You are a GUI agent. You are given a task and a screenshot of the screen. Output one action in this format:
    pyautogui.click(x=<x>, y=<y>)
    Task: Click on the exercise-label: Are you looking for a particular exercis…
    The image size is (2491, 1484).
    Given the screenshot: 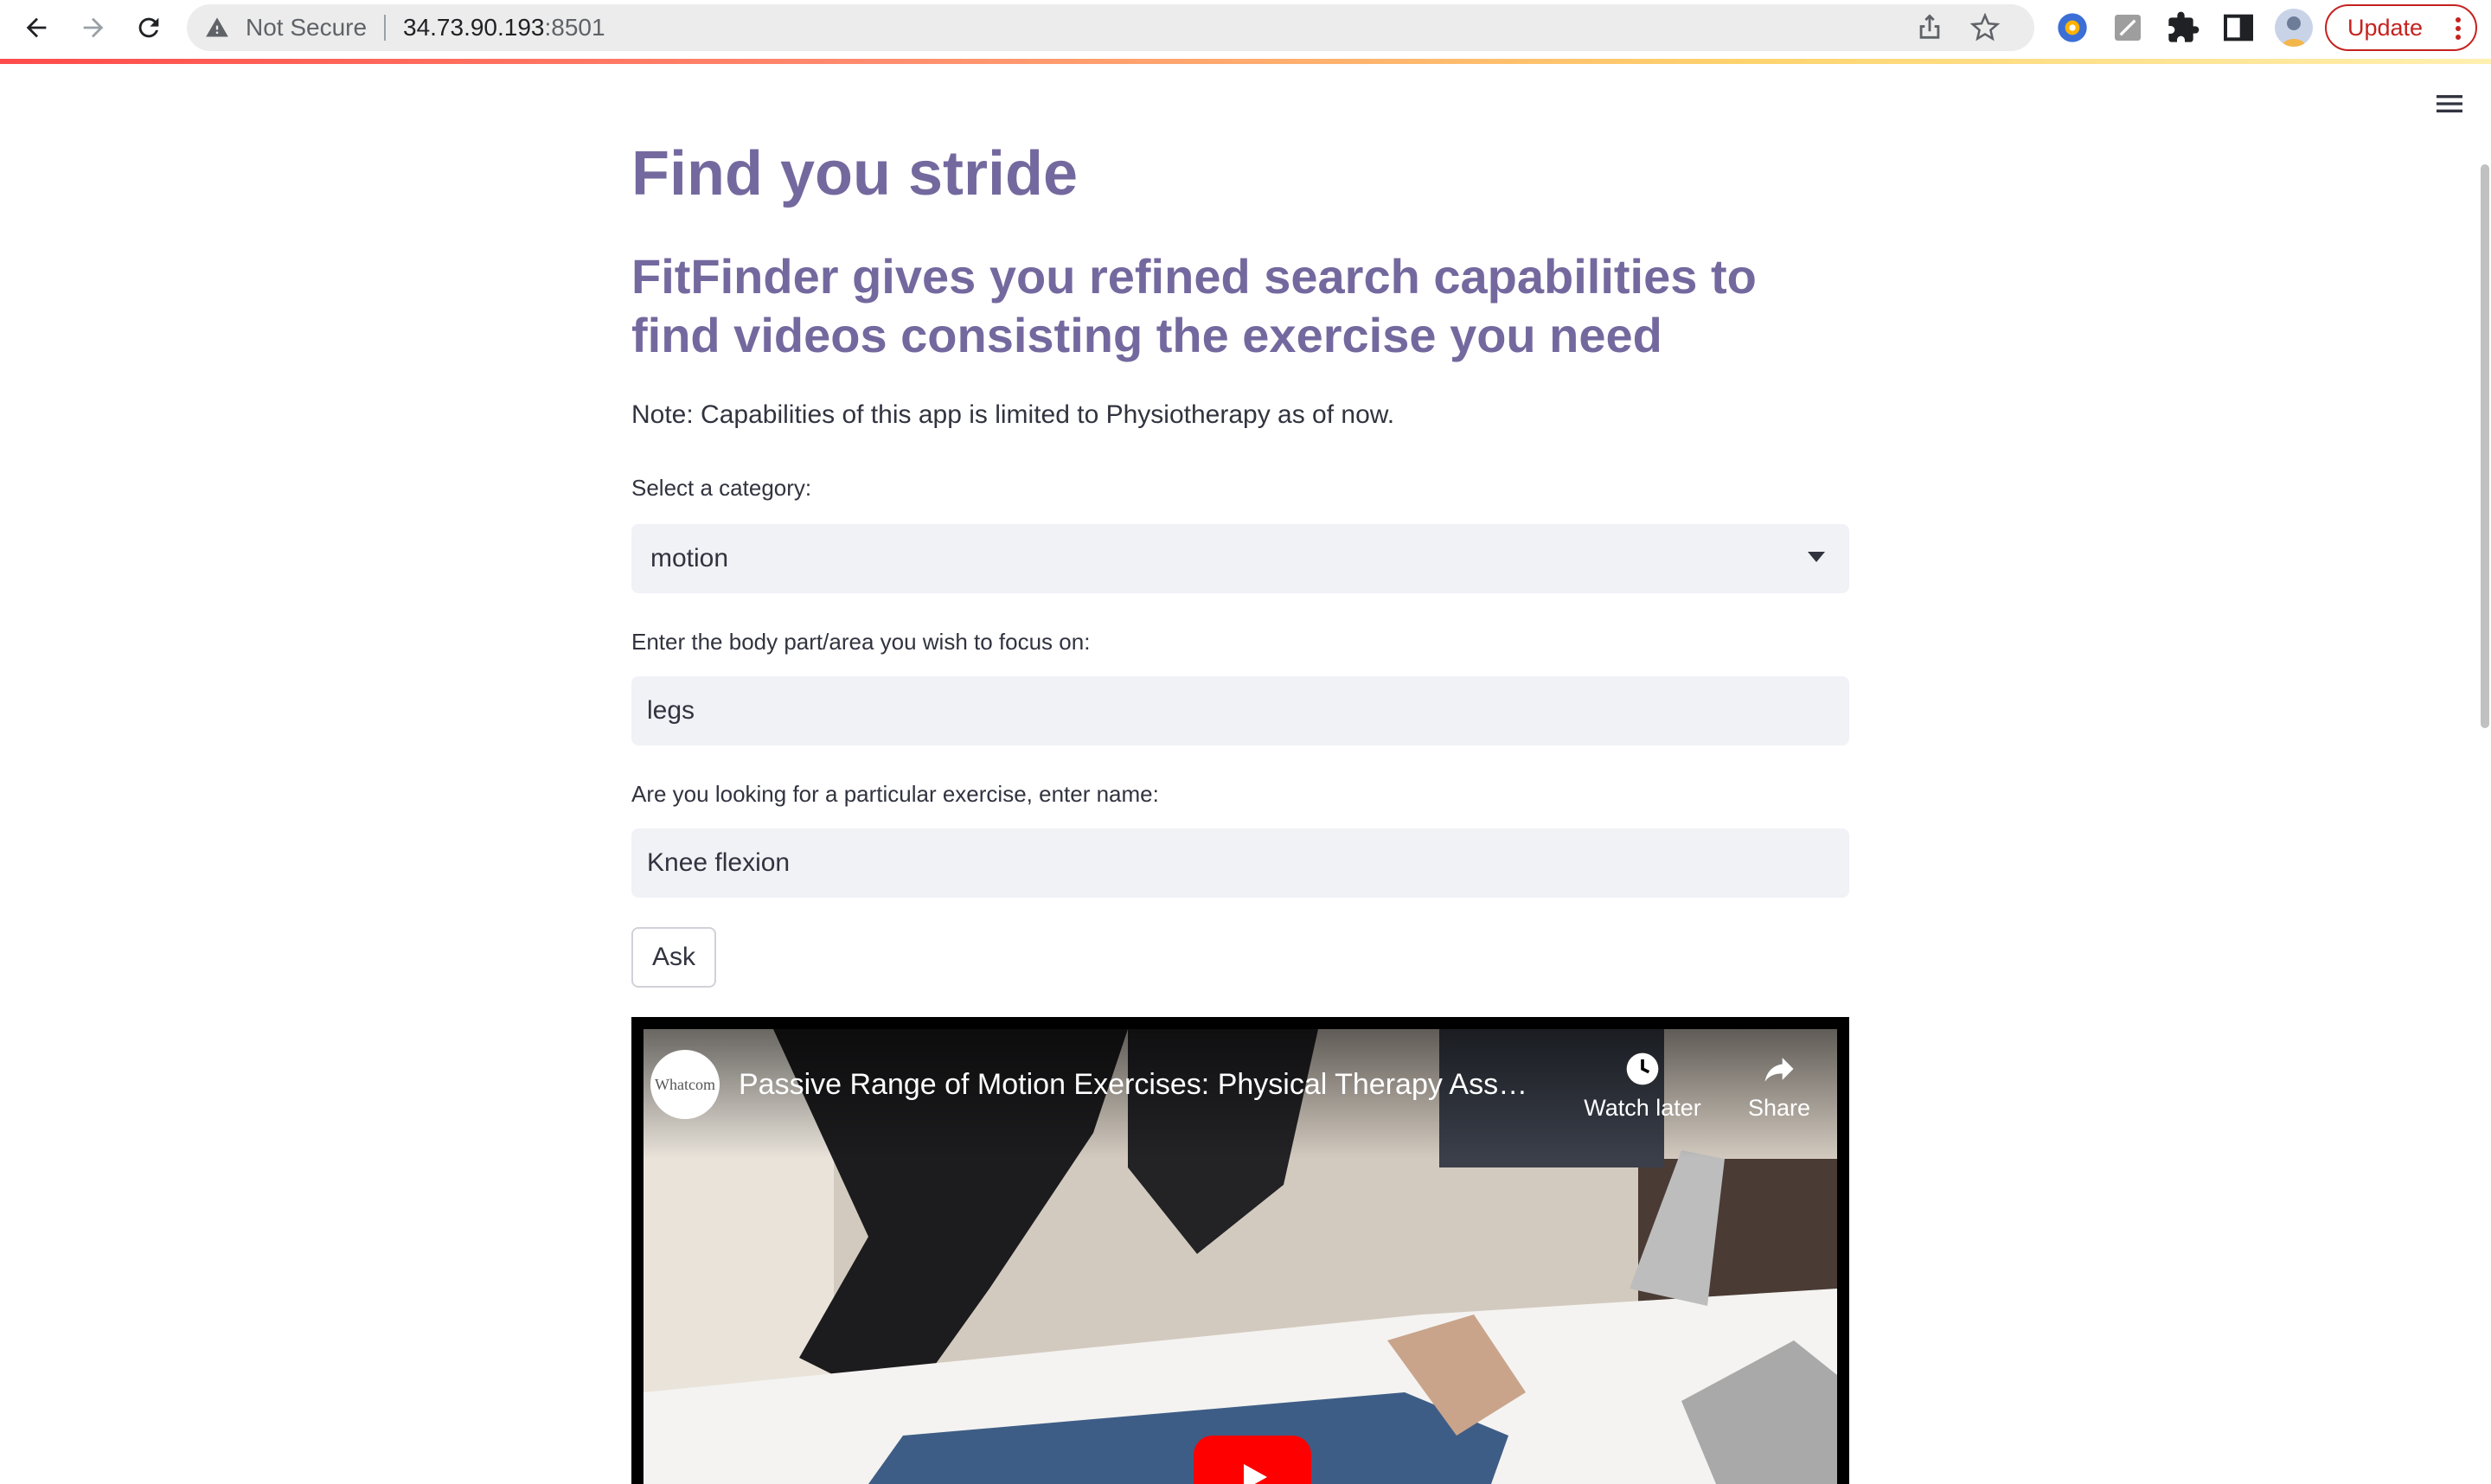 What is the action you would take?
    pyautogui.click(x=895, y=794)
    